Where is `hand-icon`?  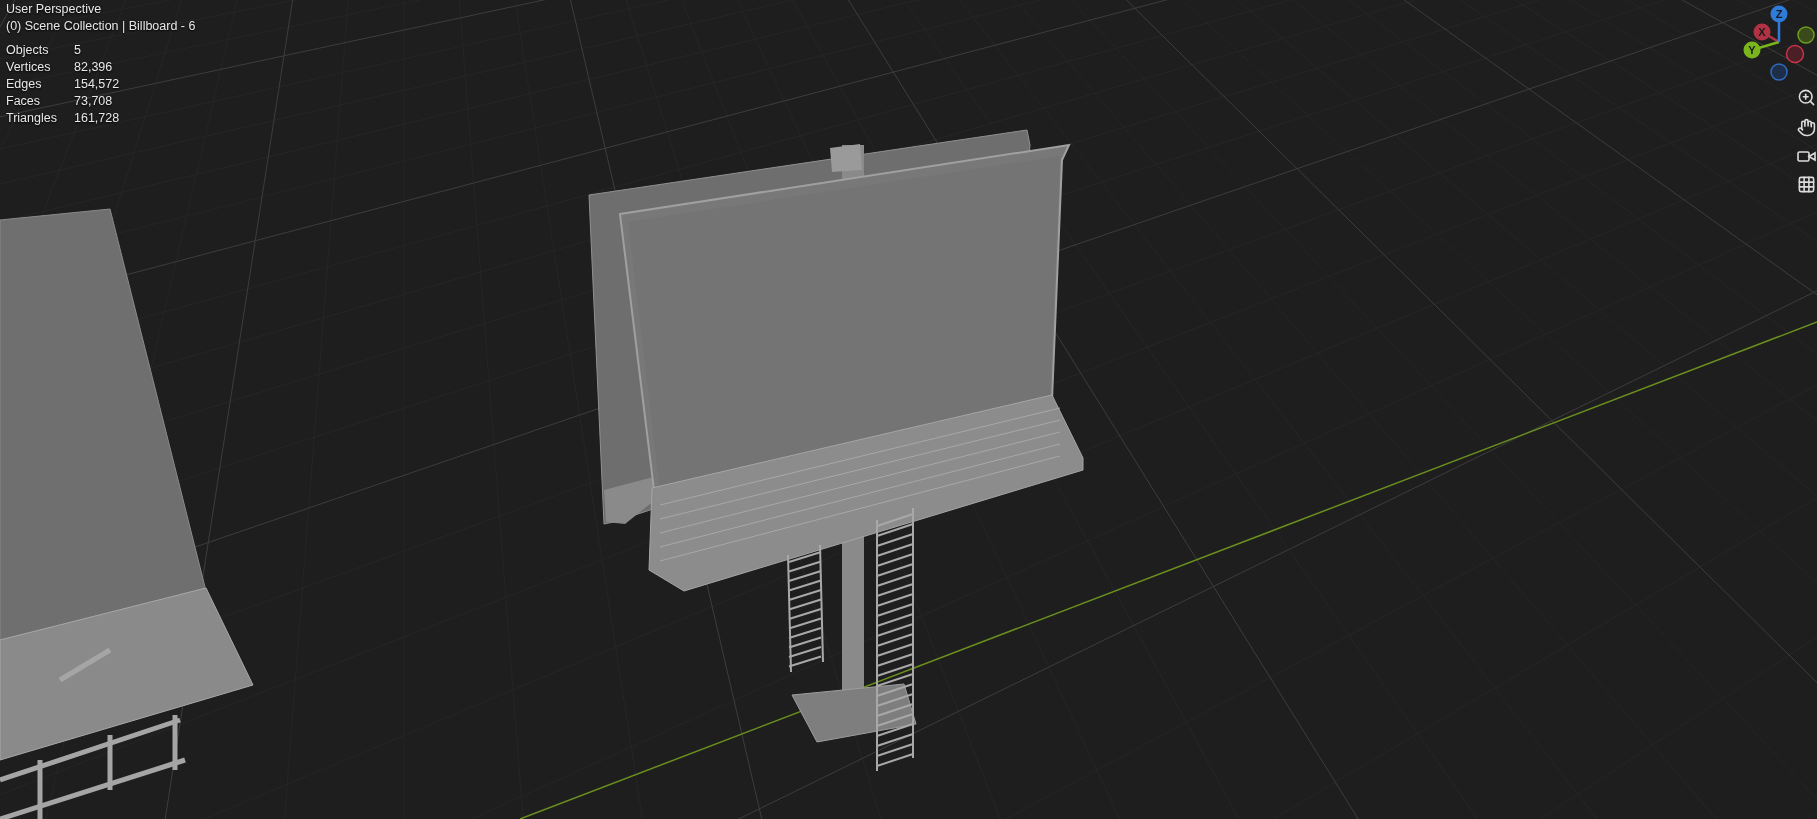 hand-icon is located at coordinates (1806, 127).